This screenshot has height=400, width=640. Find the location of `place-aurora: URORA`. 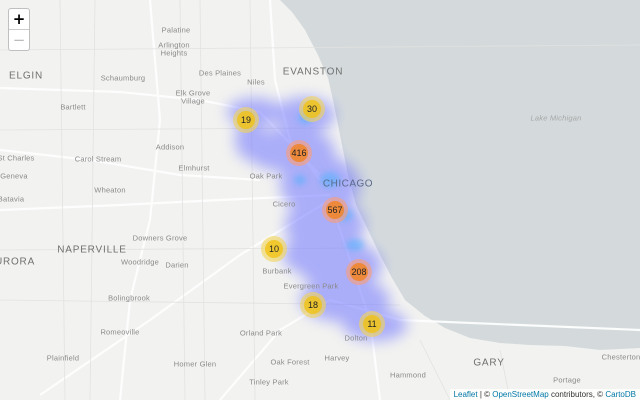

place-aurora: URORA is located at coordinates (18, 262).